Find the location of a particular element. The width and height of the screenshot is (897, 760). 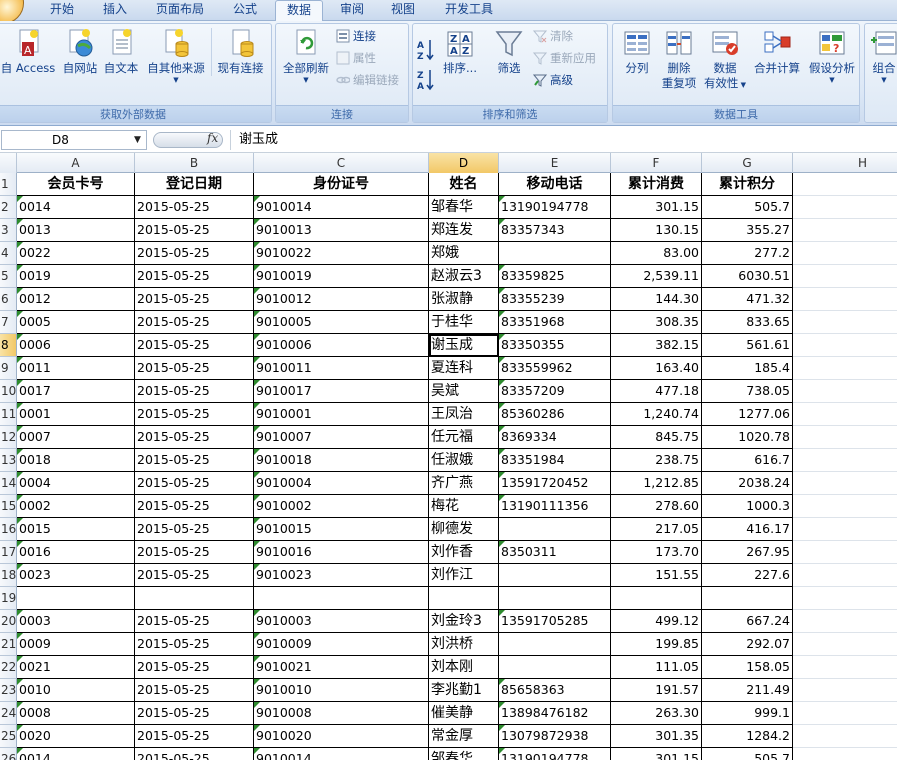

cell-c: 9010007 is located at coordinates (341, 437).